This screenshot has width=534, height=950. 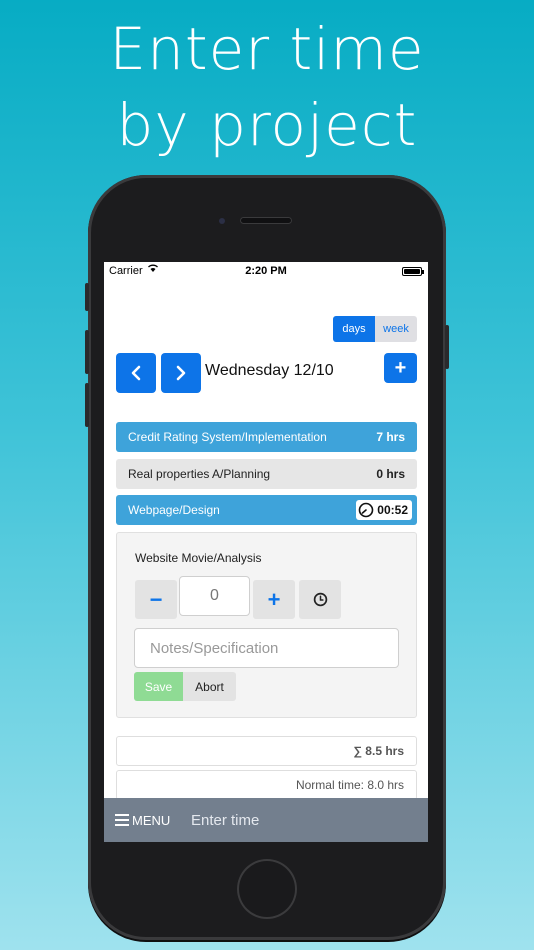 What do you see at coordinates (227, 437) in the screenshot?
I see `project-name: Credit Rating System/Implementation` at bounding box center [227, 437].